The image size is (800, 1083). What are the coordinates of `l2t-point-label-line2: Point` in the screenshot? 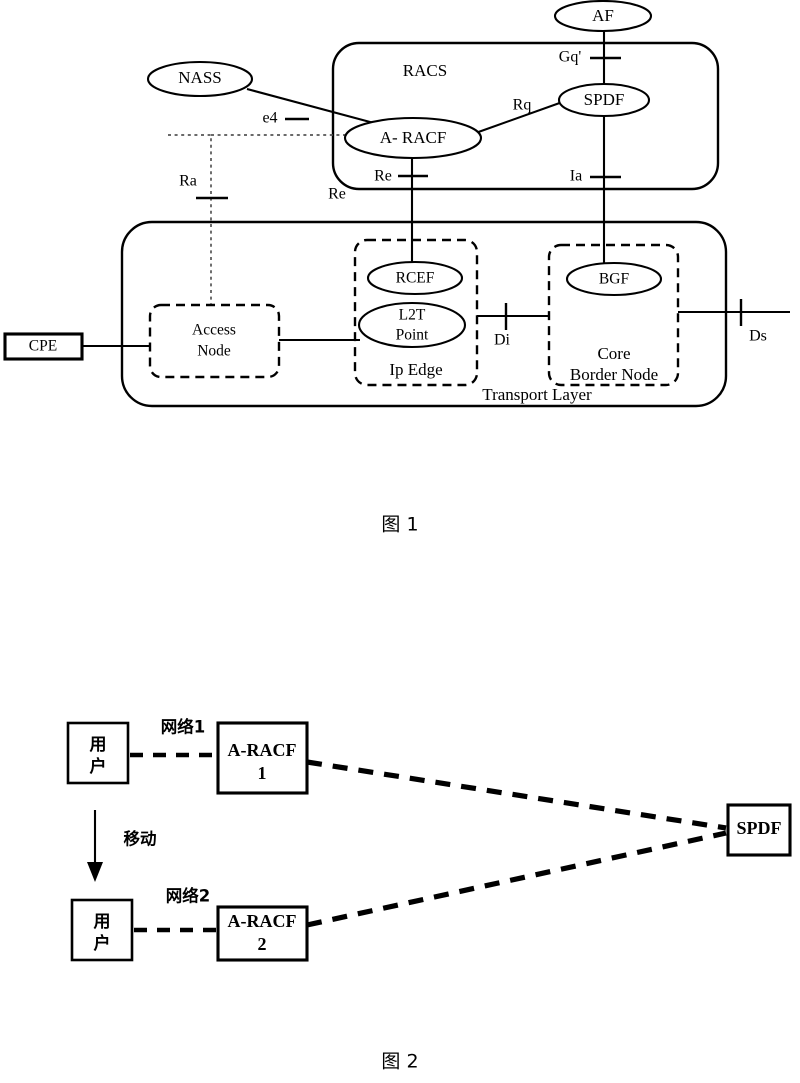 It's located at (412, 335).